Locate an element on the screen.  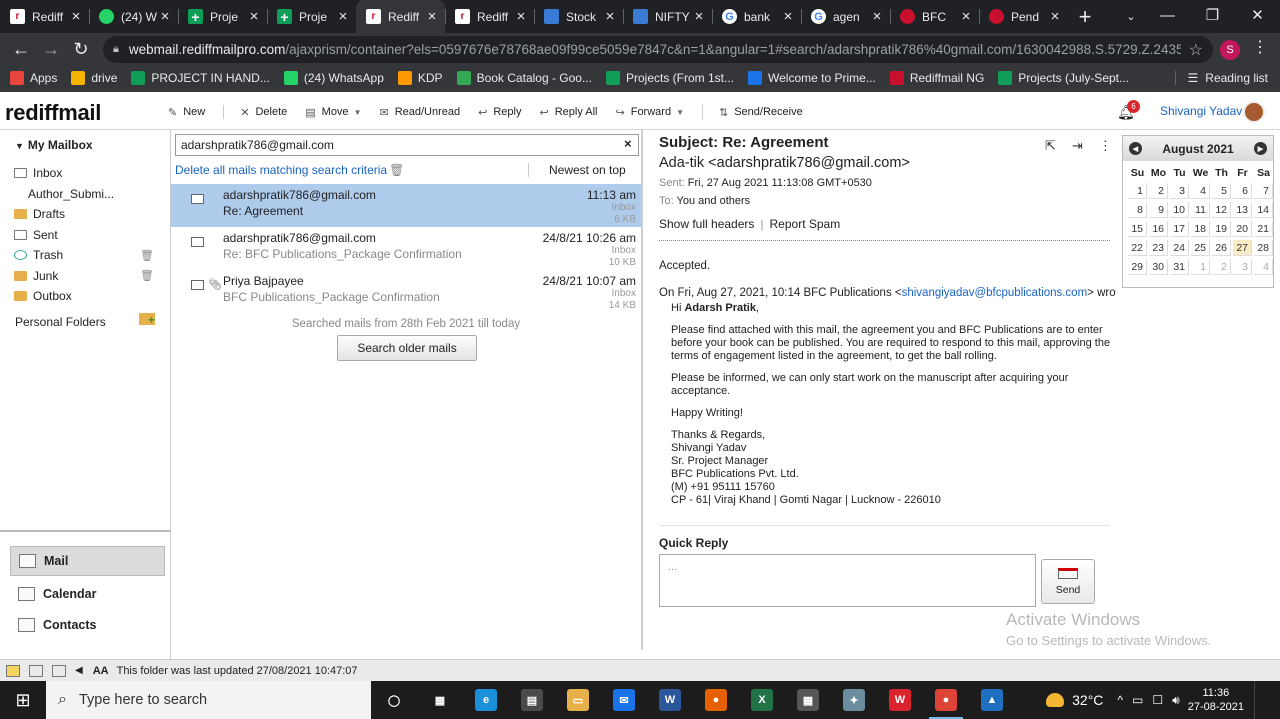
taskbar-search: ⌕ Type here to search is located at coordinates (208, 700).